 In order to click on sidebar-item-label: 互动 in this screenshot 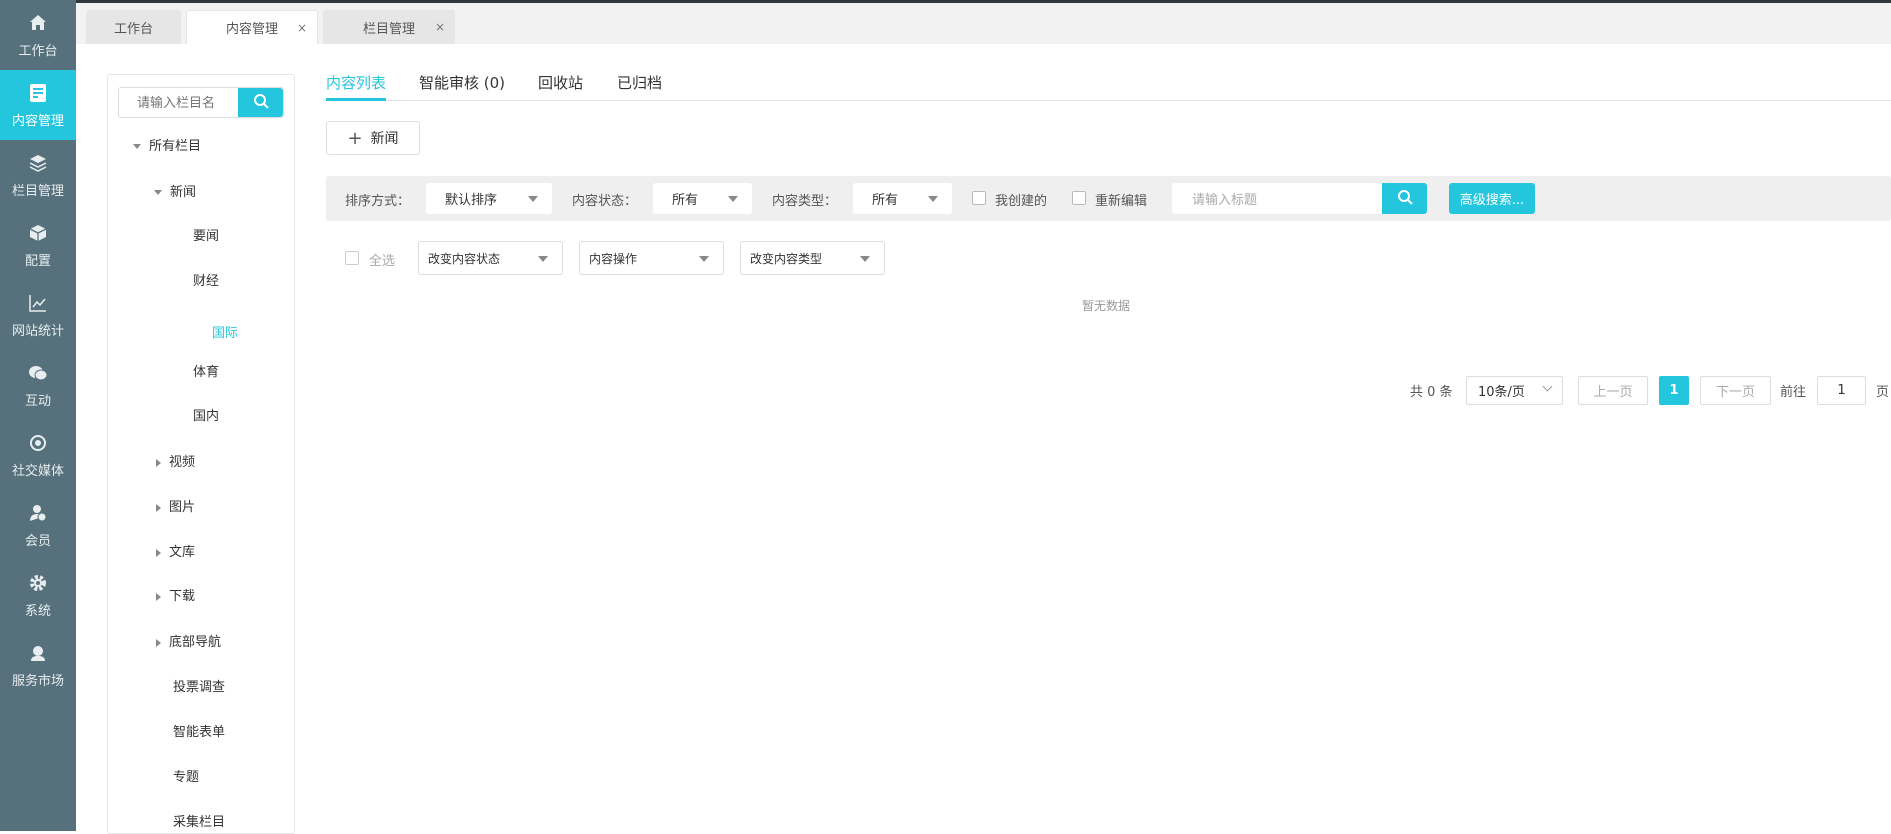, I will do `click(37, 401)`.